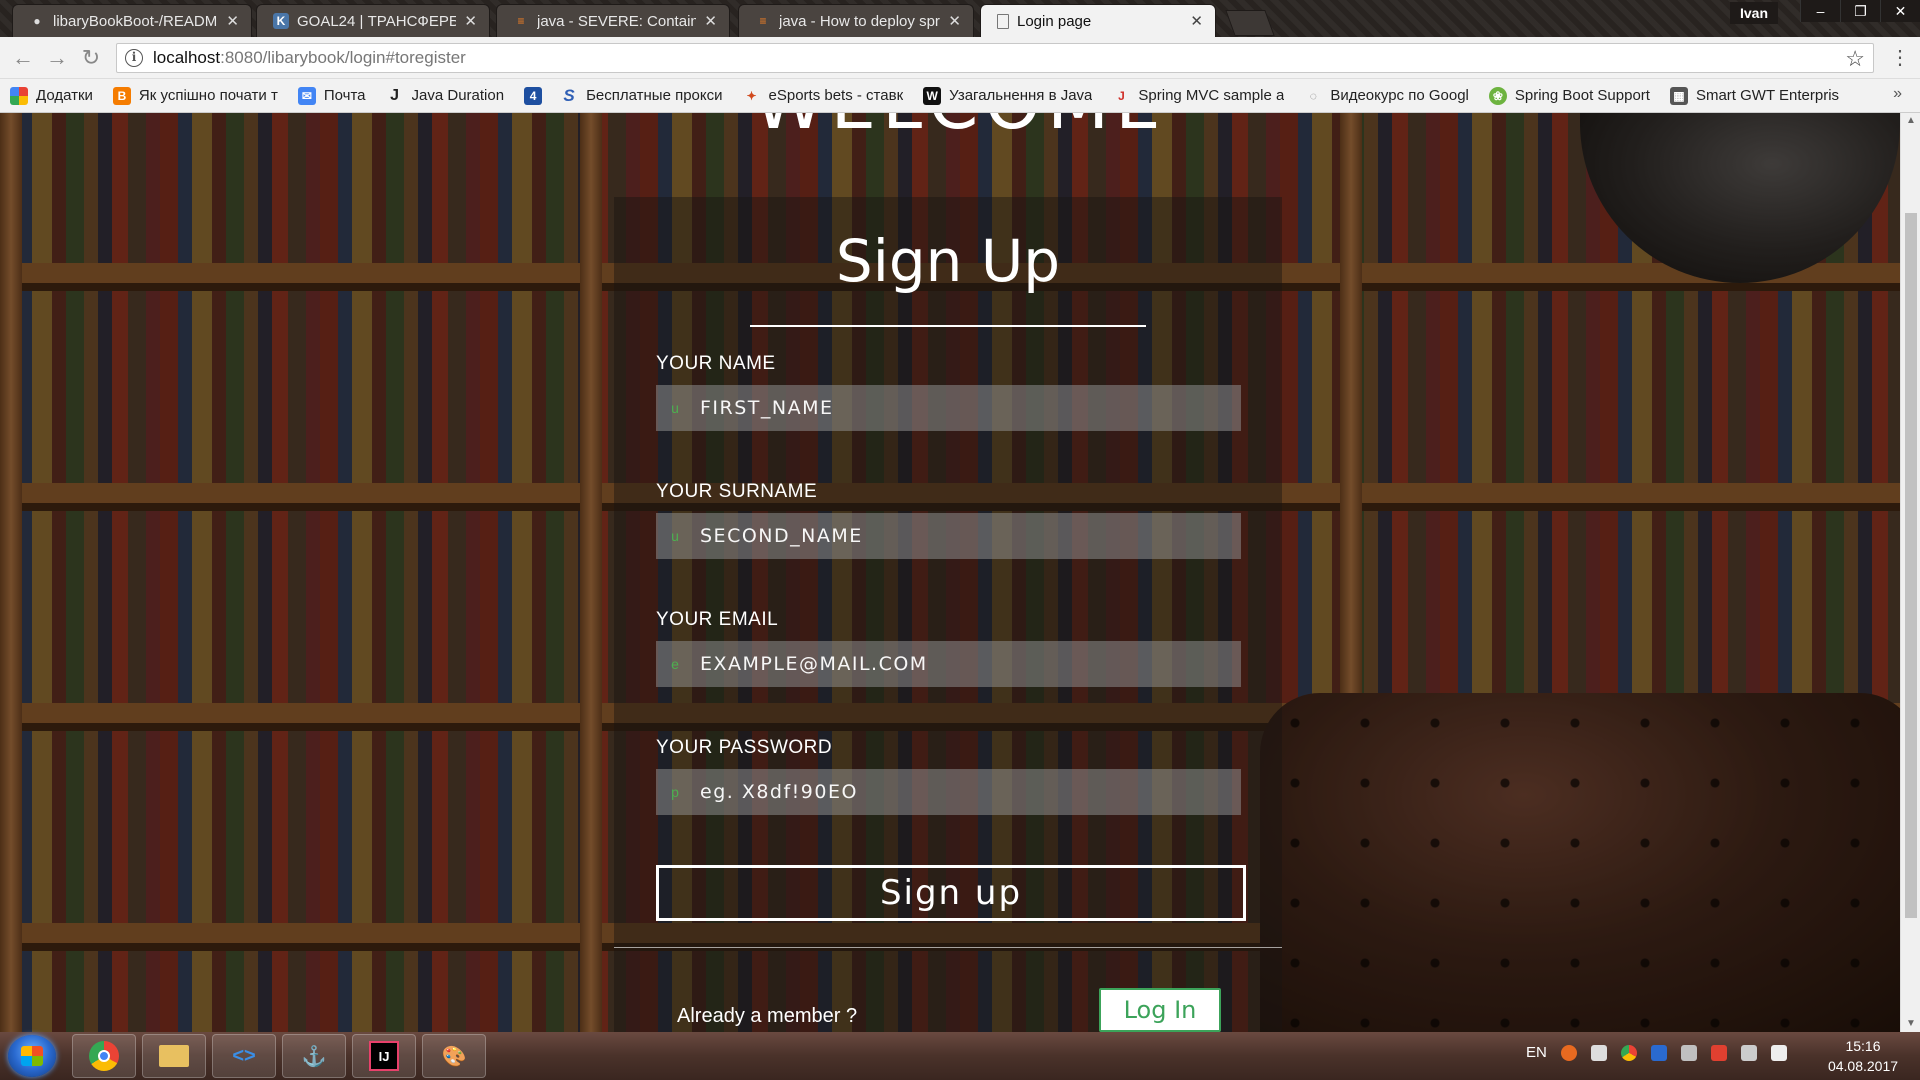 The width and height of the screenshot is (1920, 1080). What do you see at coordinates (91, 58) in the screenshot?
I see `reload-icon: ↻` at bounding box center [91, 58].